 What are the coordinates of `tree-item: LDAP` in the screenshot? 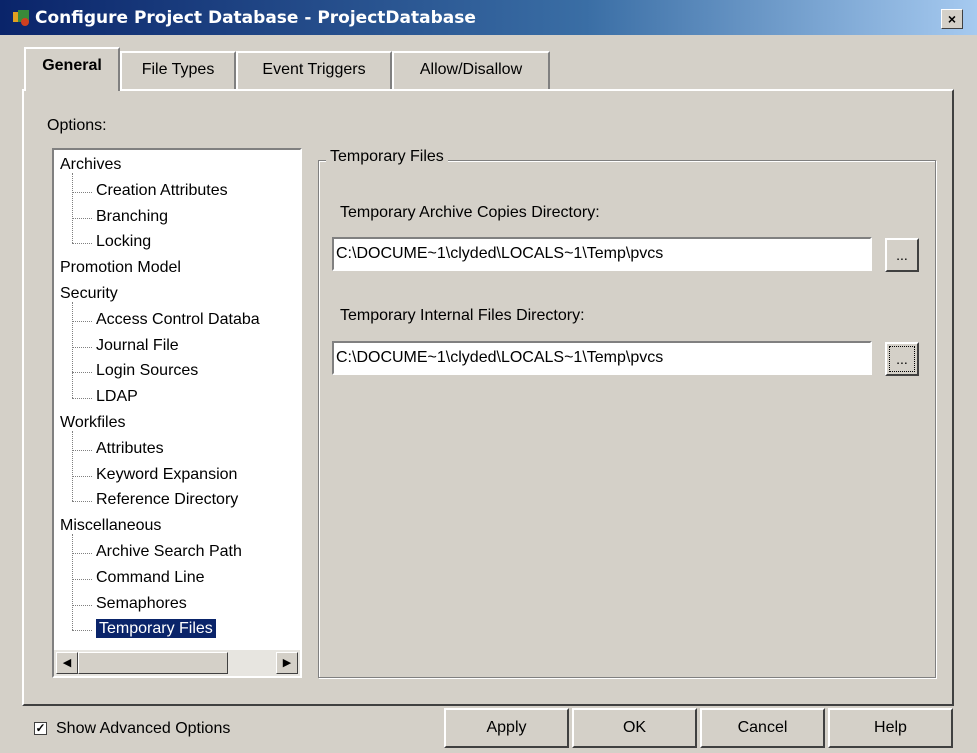 It's located at (117, 397).